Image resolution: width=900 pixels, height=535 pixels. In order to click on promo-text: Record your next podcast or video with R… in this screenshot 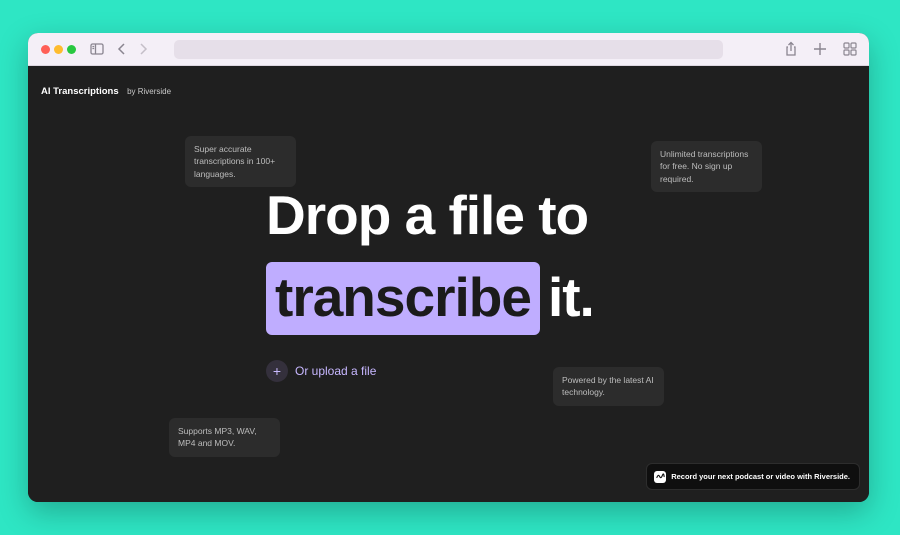, I will do `click(760, 476)`.